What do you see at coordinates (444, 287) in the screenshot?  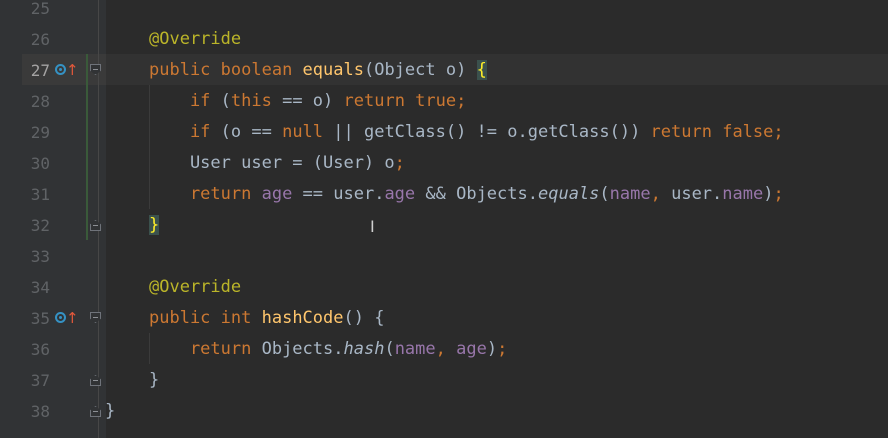 I see `code-line: 34 @Override` at bounding box center [444, 287].